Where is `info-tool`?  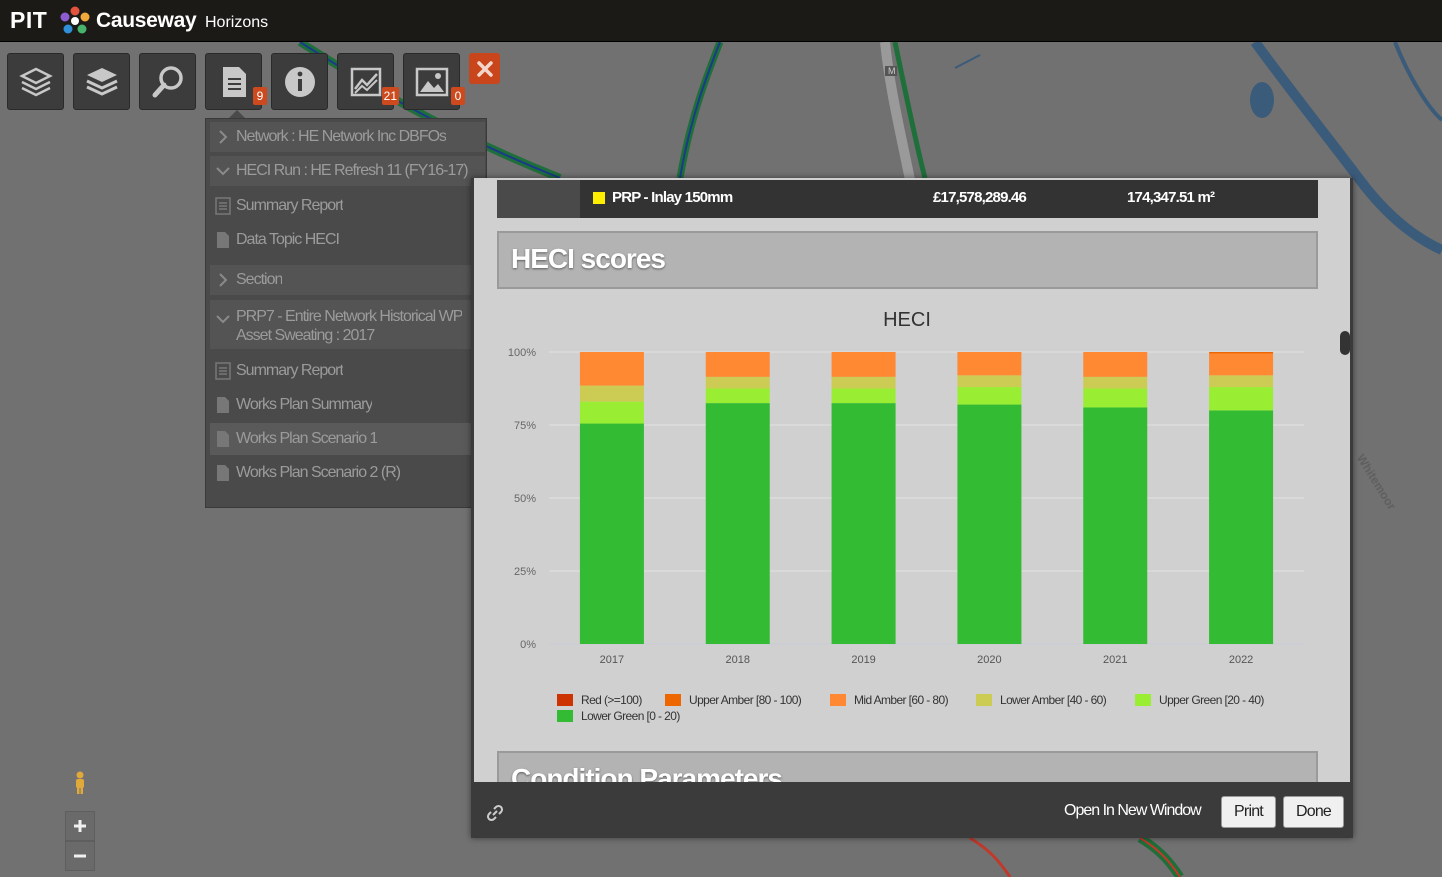
info-tool is located at coordinates (299, 81).